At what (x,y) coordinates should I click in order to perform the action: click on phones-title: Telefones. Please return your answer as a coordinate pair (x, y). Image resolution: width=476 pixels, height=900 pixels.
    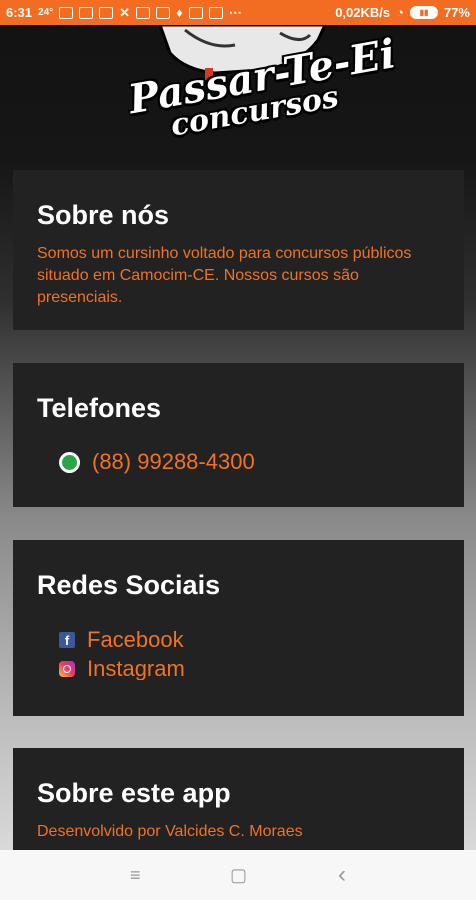
    Looking at the image, I should click on (99, 408).